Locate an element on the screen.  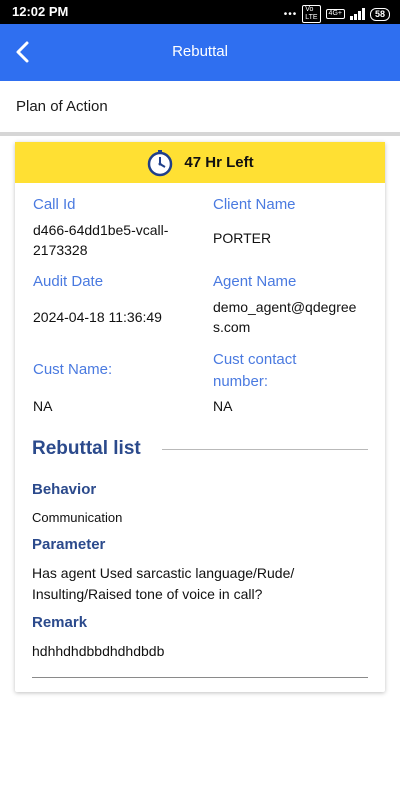
section-divider is located at coordinates (200, 134).